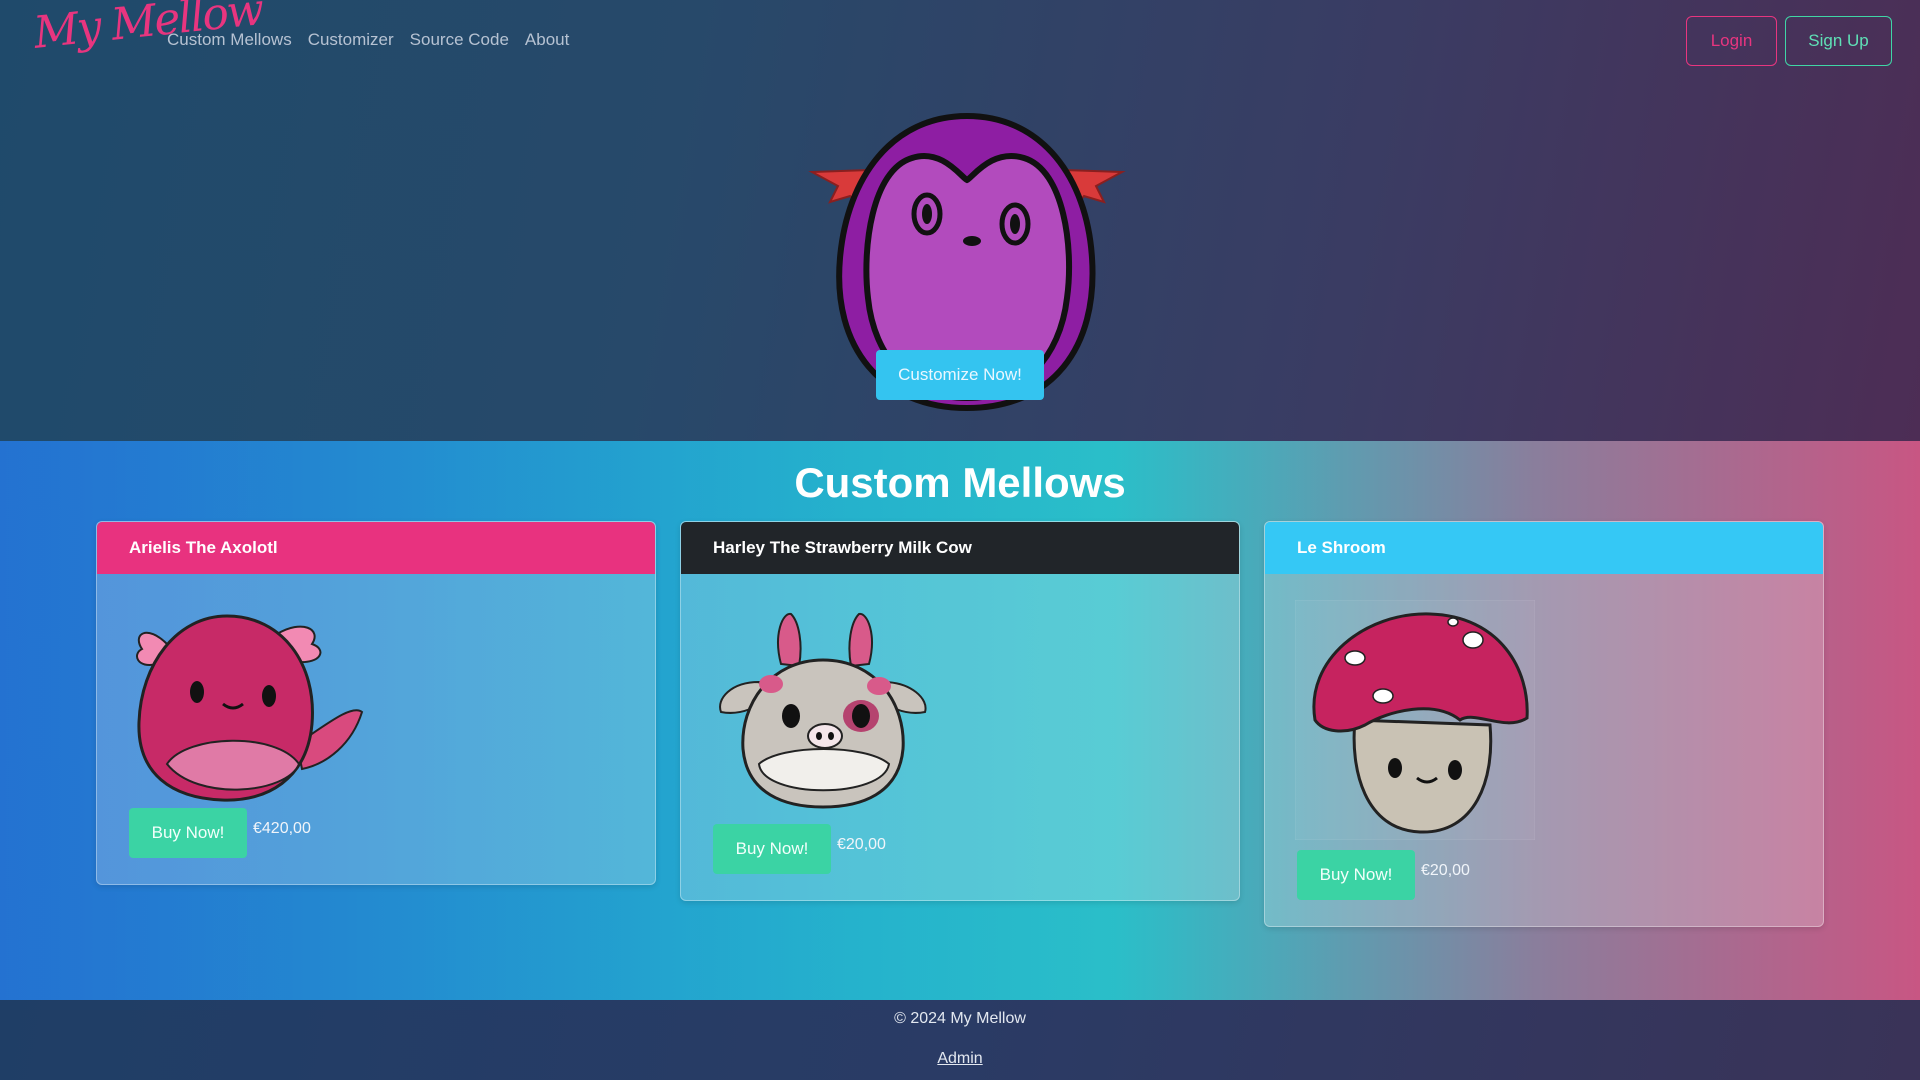  Describe the element at coordinates (351, 40) in the screenshot. I see `nav-customizer: Customizer` at that location.